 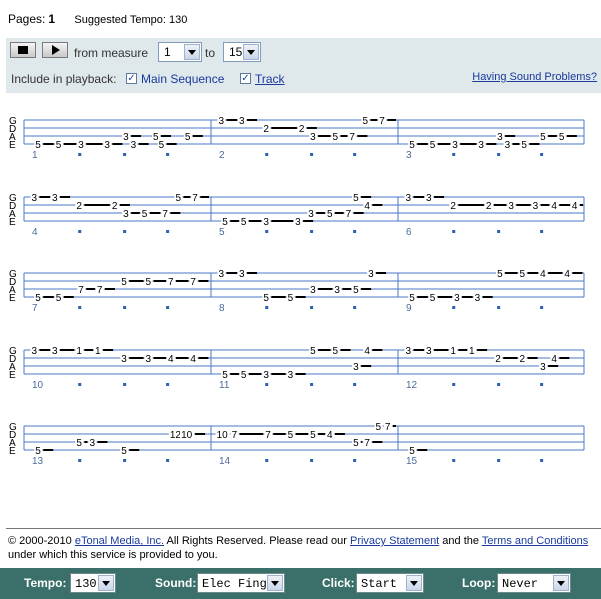 I want to click on play-icon, so click(x=56, y=50).